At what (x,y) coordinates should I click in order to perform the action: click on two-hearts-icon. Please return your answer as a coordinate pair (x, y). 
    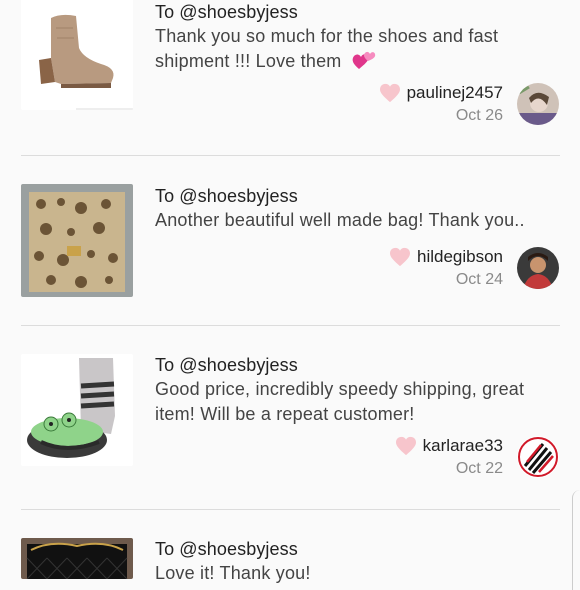
    Looking at the image, I should click on (364, 63).